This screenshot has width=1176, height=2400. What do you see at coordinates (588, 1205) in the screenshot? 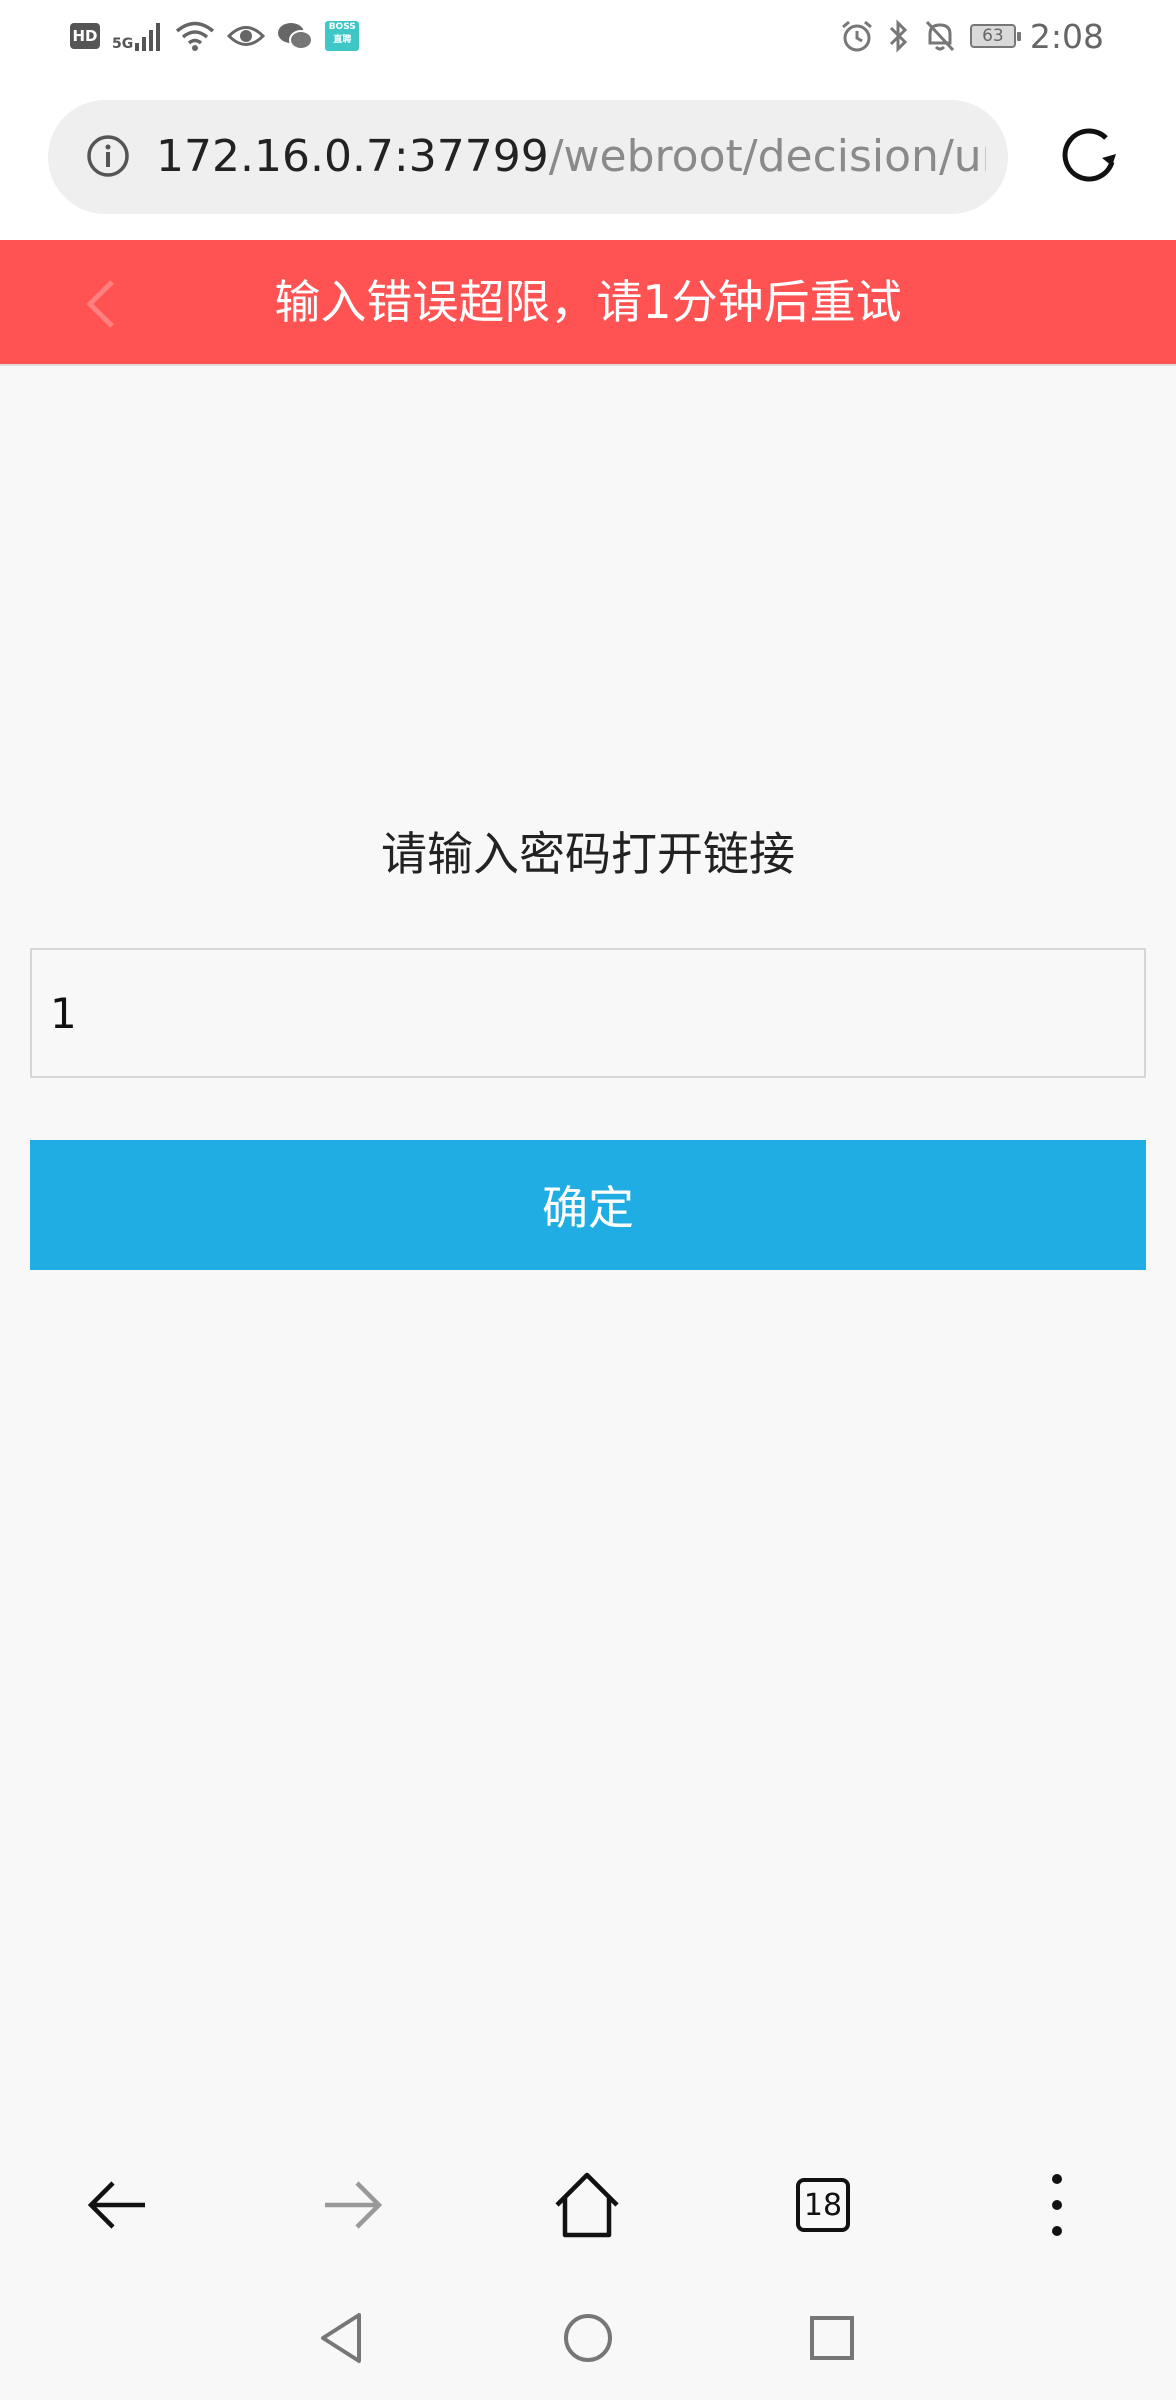
I see `confirm-button: 确定` at bounding box center [588, 1205].